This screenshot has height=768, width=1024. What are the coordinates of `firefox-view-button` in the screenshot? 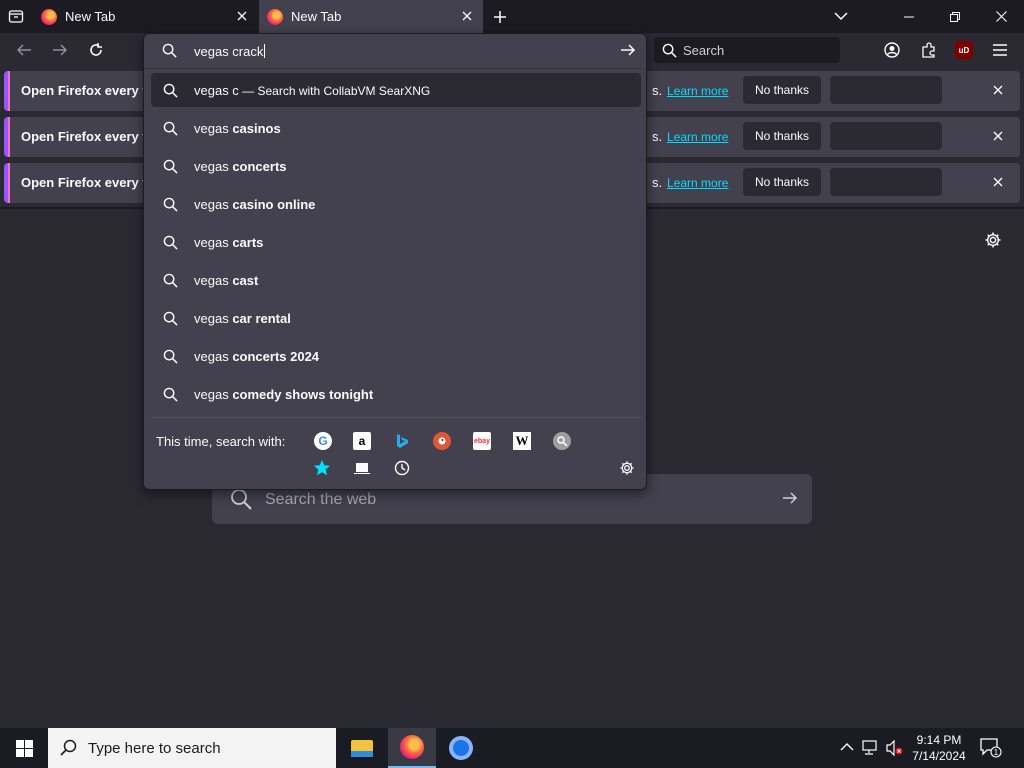 It's located at (16, 16).